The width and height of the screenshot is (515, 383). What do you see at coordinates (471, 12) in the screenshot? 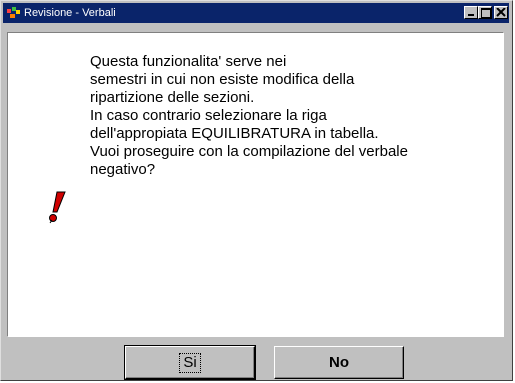
I see `minimize-button` at bounding box center [471, 12].